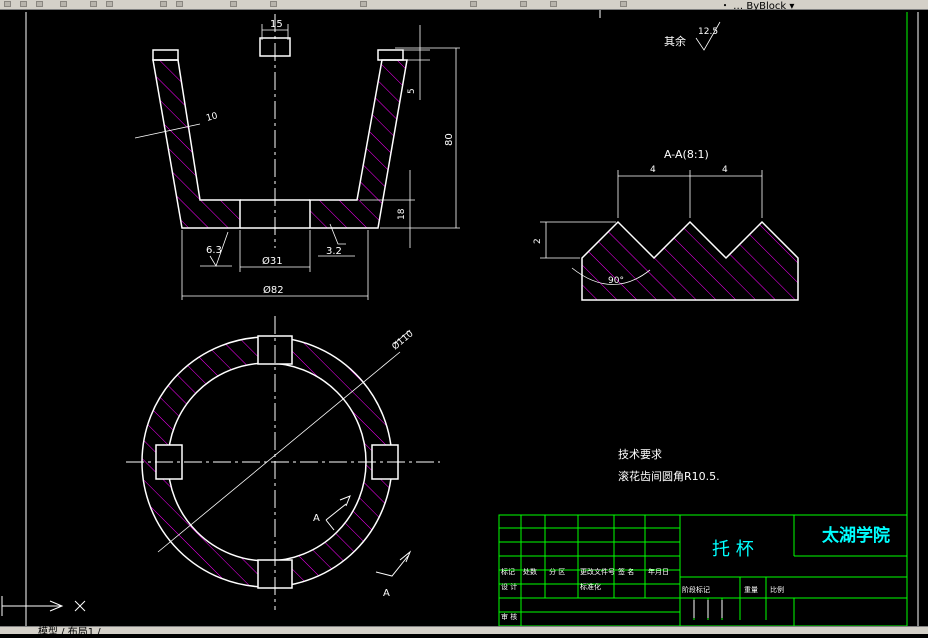 The width and height of the screenshot is (928, 638). What do you see at coordinates (640, 454) in the screenshot?
I see `tech-req-title: 技术要求` at bounding box center [640, 454].